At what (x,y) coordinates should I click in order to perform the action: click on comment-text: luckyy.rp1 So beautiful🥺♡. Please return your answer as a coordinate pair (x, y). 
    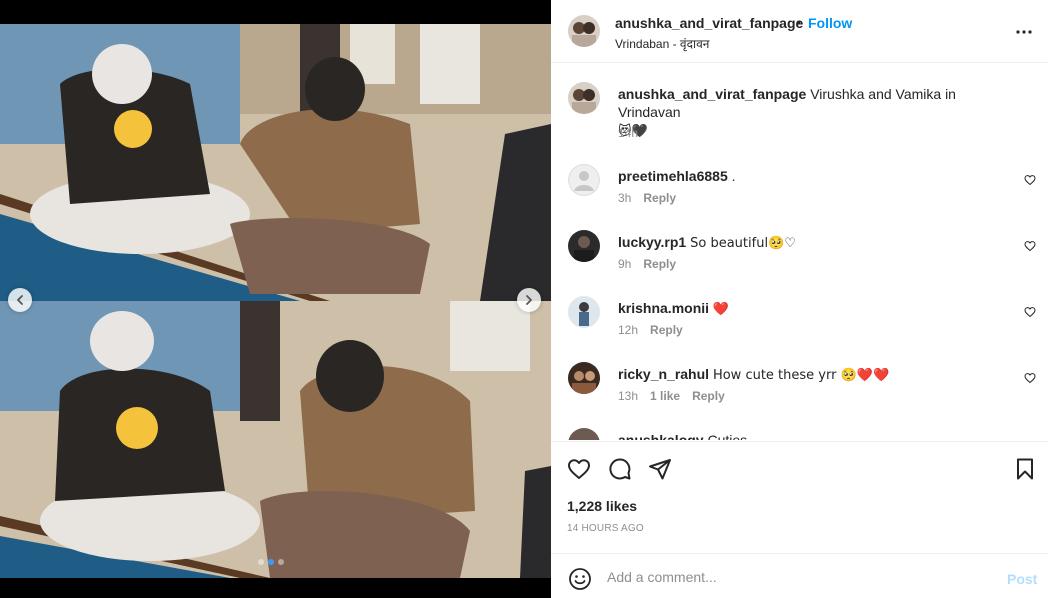
    Looking at the image, I should click on (707, 243).